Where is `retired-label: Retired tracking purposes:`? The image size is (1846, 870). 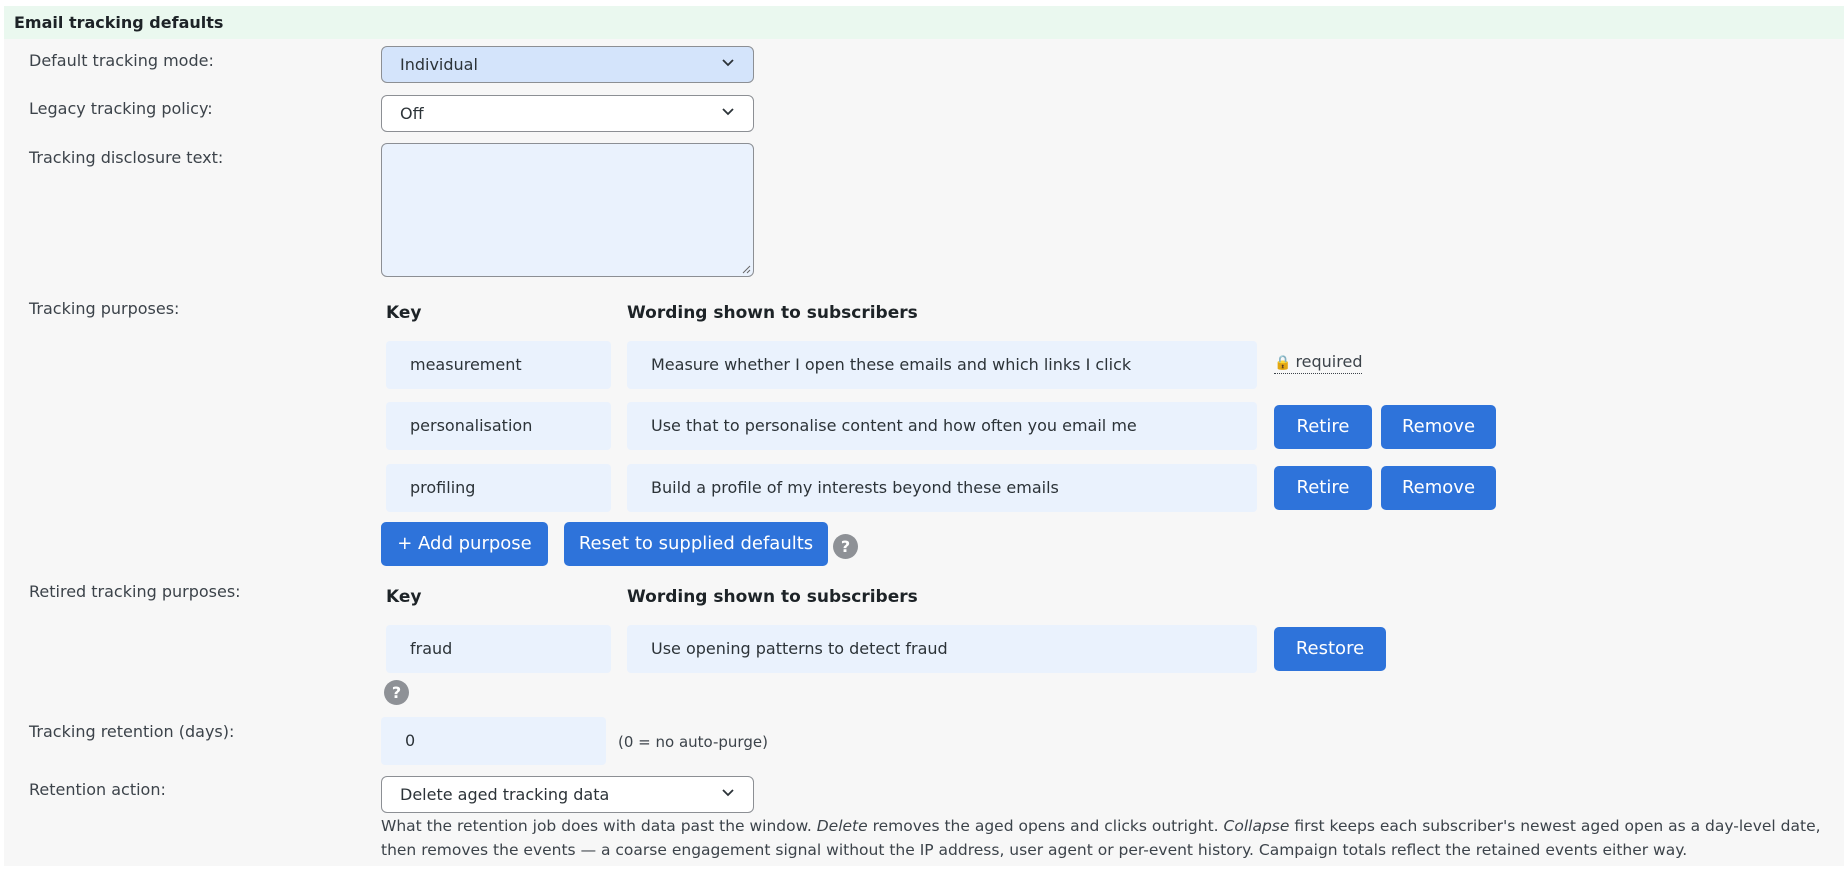
retired-label: Retired tracking purposes: is located at coordinates (135, 591).